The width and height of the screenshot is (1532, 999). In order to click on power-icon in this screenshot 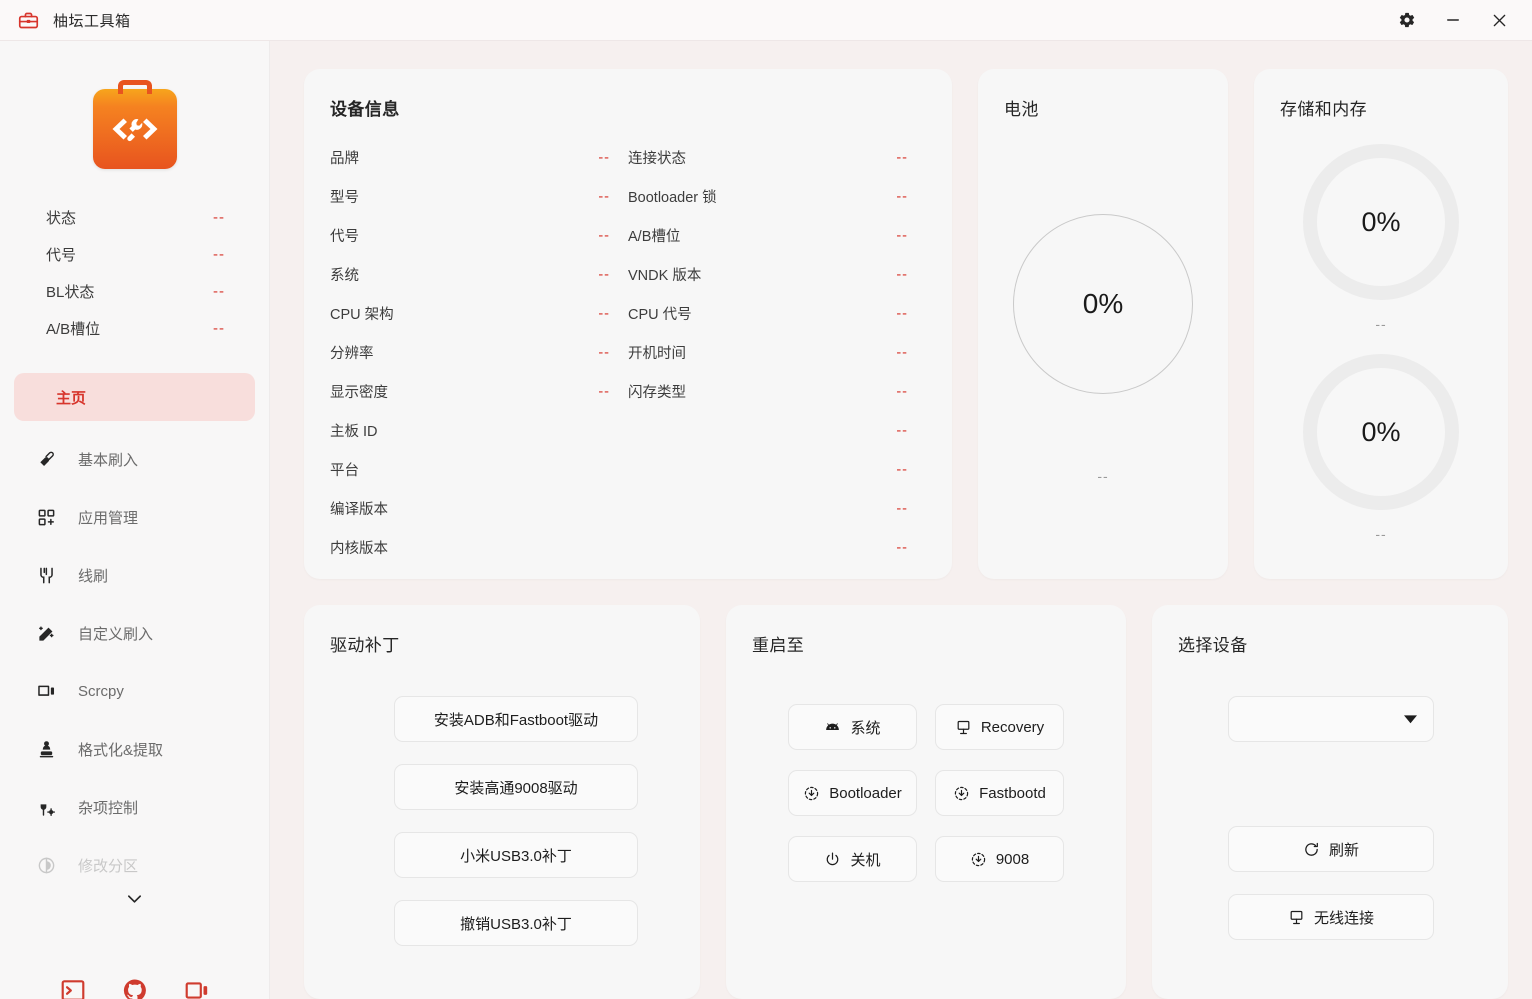, I will do `click(832, 859)`.